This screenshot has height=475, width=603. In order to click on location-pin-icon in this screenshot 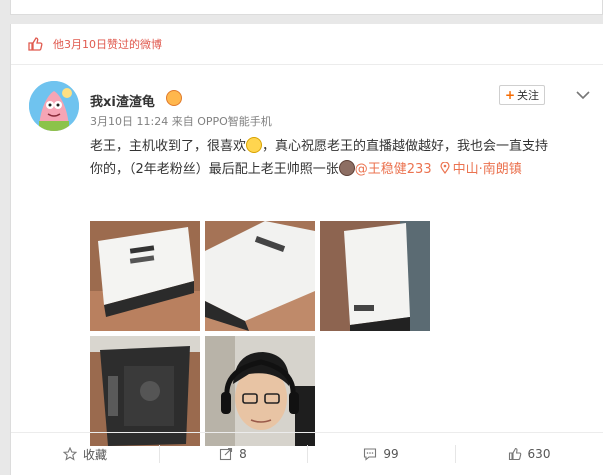, I will do `click(445, 167)`.